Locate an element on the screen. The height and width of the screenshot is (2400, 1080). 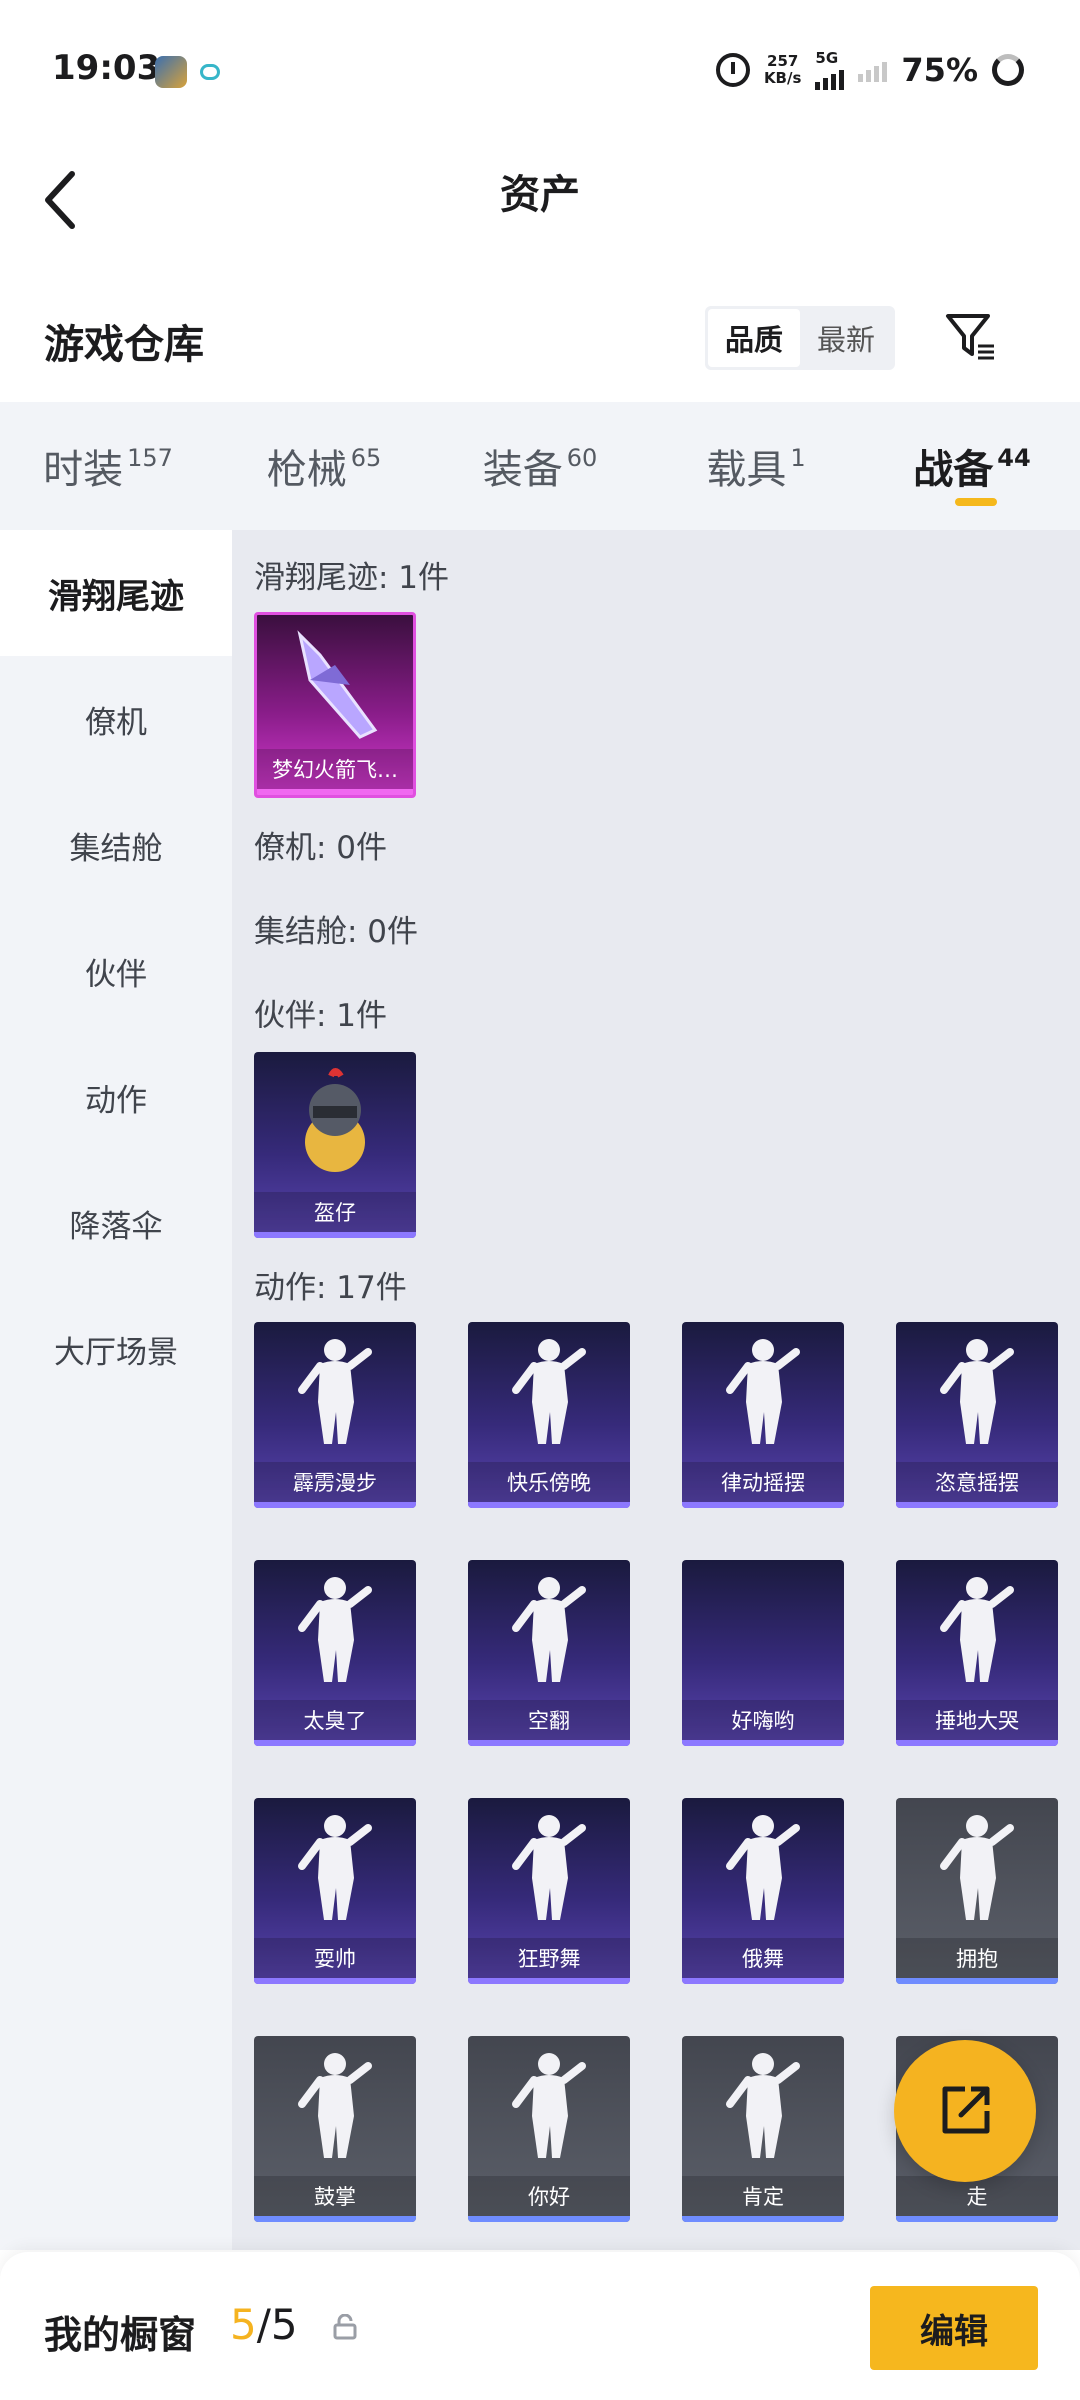
emote-card: 狂野舞 is located at coordinates (549, 1891).